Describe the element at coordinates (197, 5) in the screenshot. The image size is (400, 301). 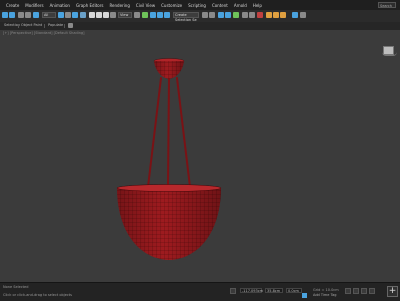
I see `menu-scripting: Scripting` at that location.